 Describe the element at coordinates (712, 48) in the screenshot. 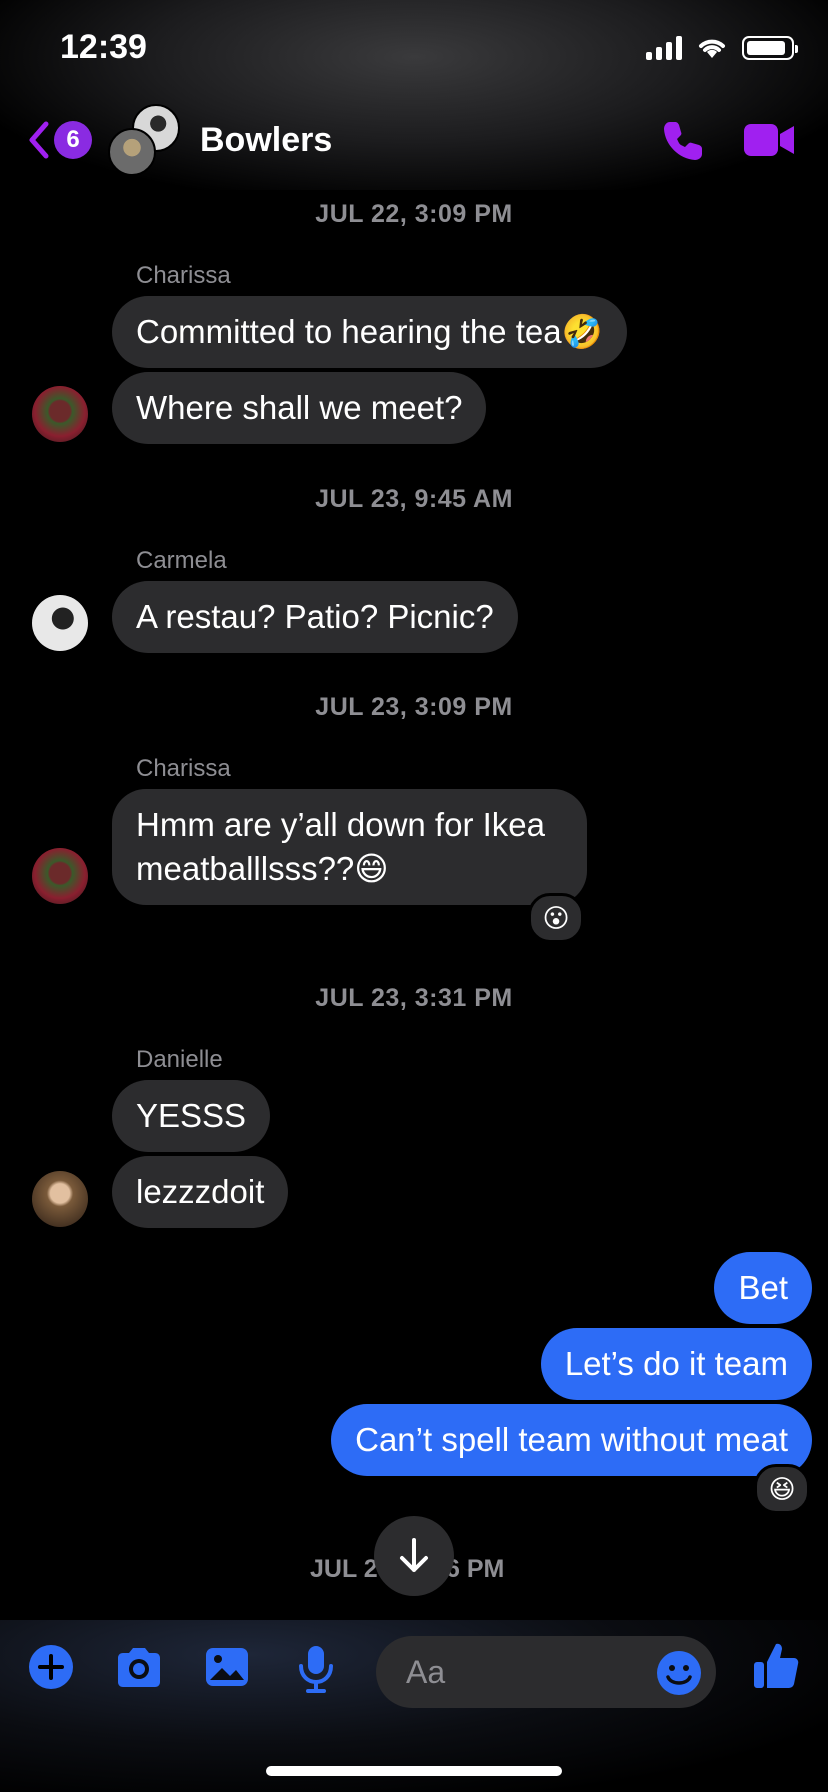

I see `wifi-icon` at that location.